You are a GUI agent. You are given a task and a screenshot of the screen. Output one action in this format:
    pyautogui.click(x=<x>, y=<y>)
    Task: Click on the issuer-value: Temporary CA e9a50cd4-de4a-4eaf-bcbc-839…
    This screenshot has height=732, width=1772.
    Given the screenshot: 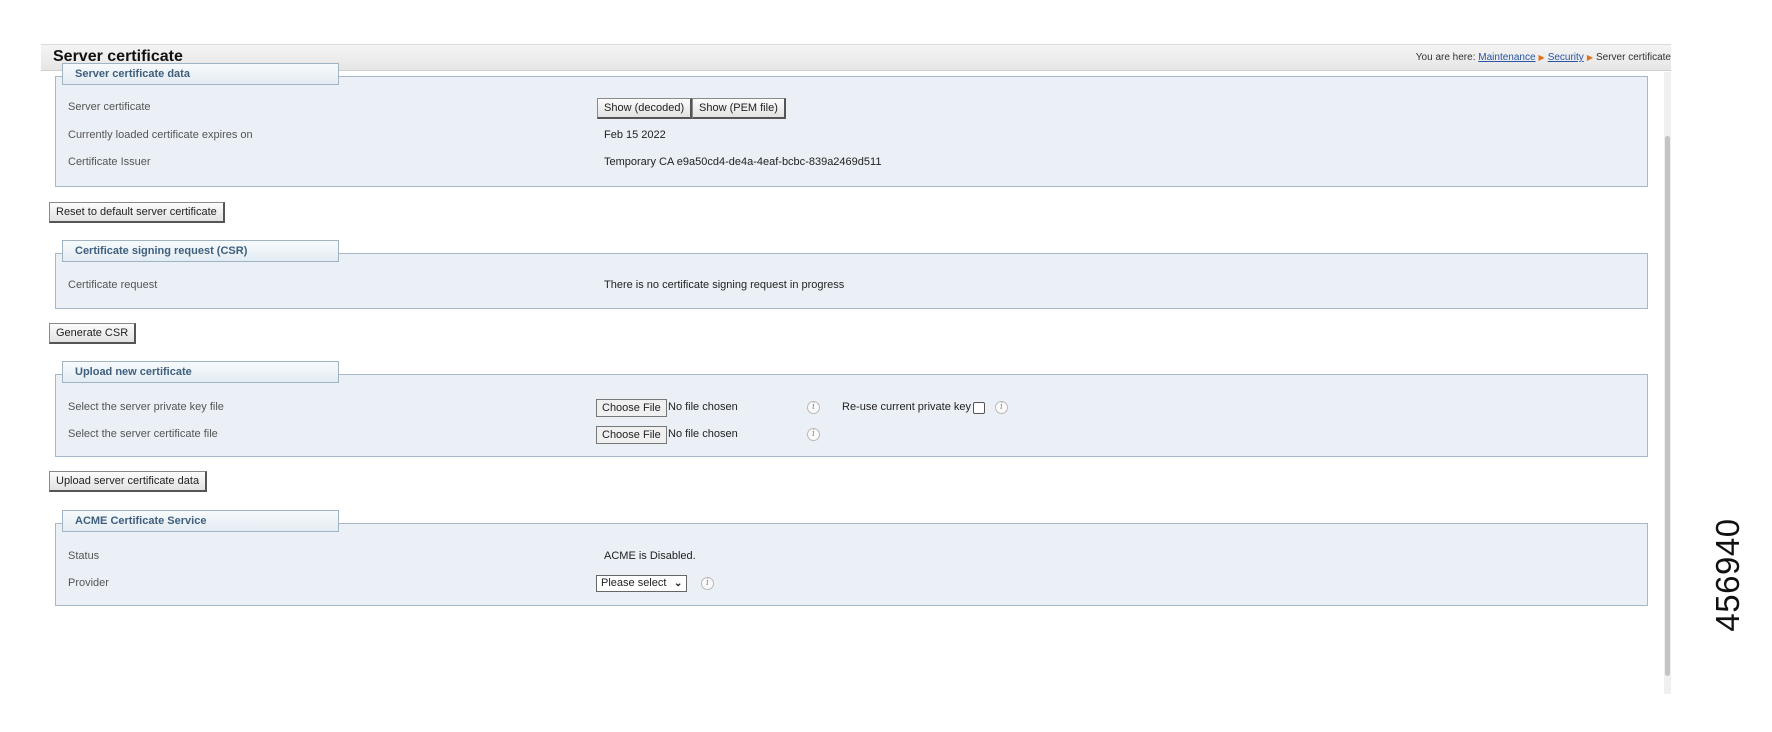 What is the action you would take?
    pyautogui.click(x=743, y=162)
    